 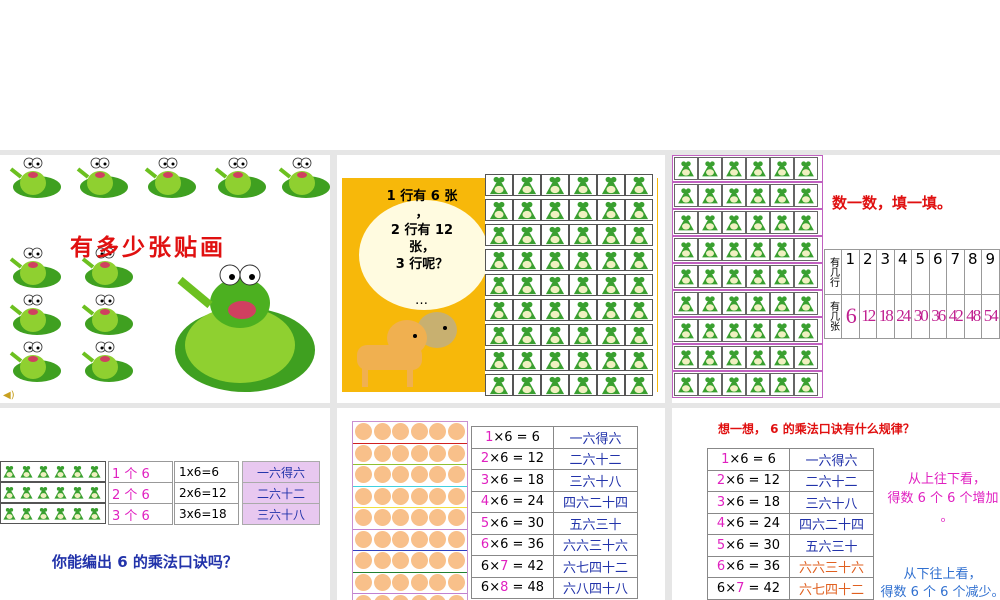 What do you see at coordinates (214, 493) in the screenshot?
I see `table-row: 2 个 6 2x6=12 二六十二` at bounding box center [214, 493].